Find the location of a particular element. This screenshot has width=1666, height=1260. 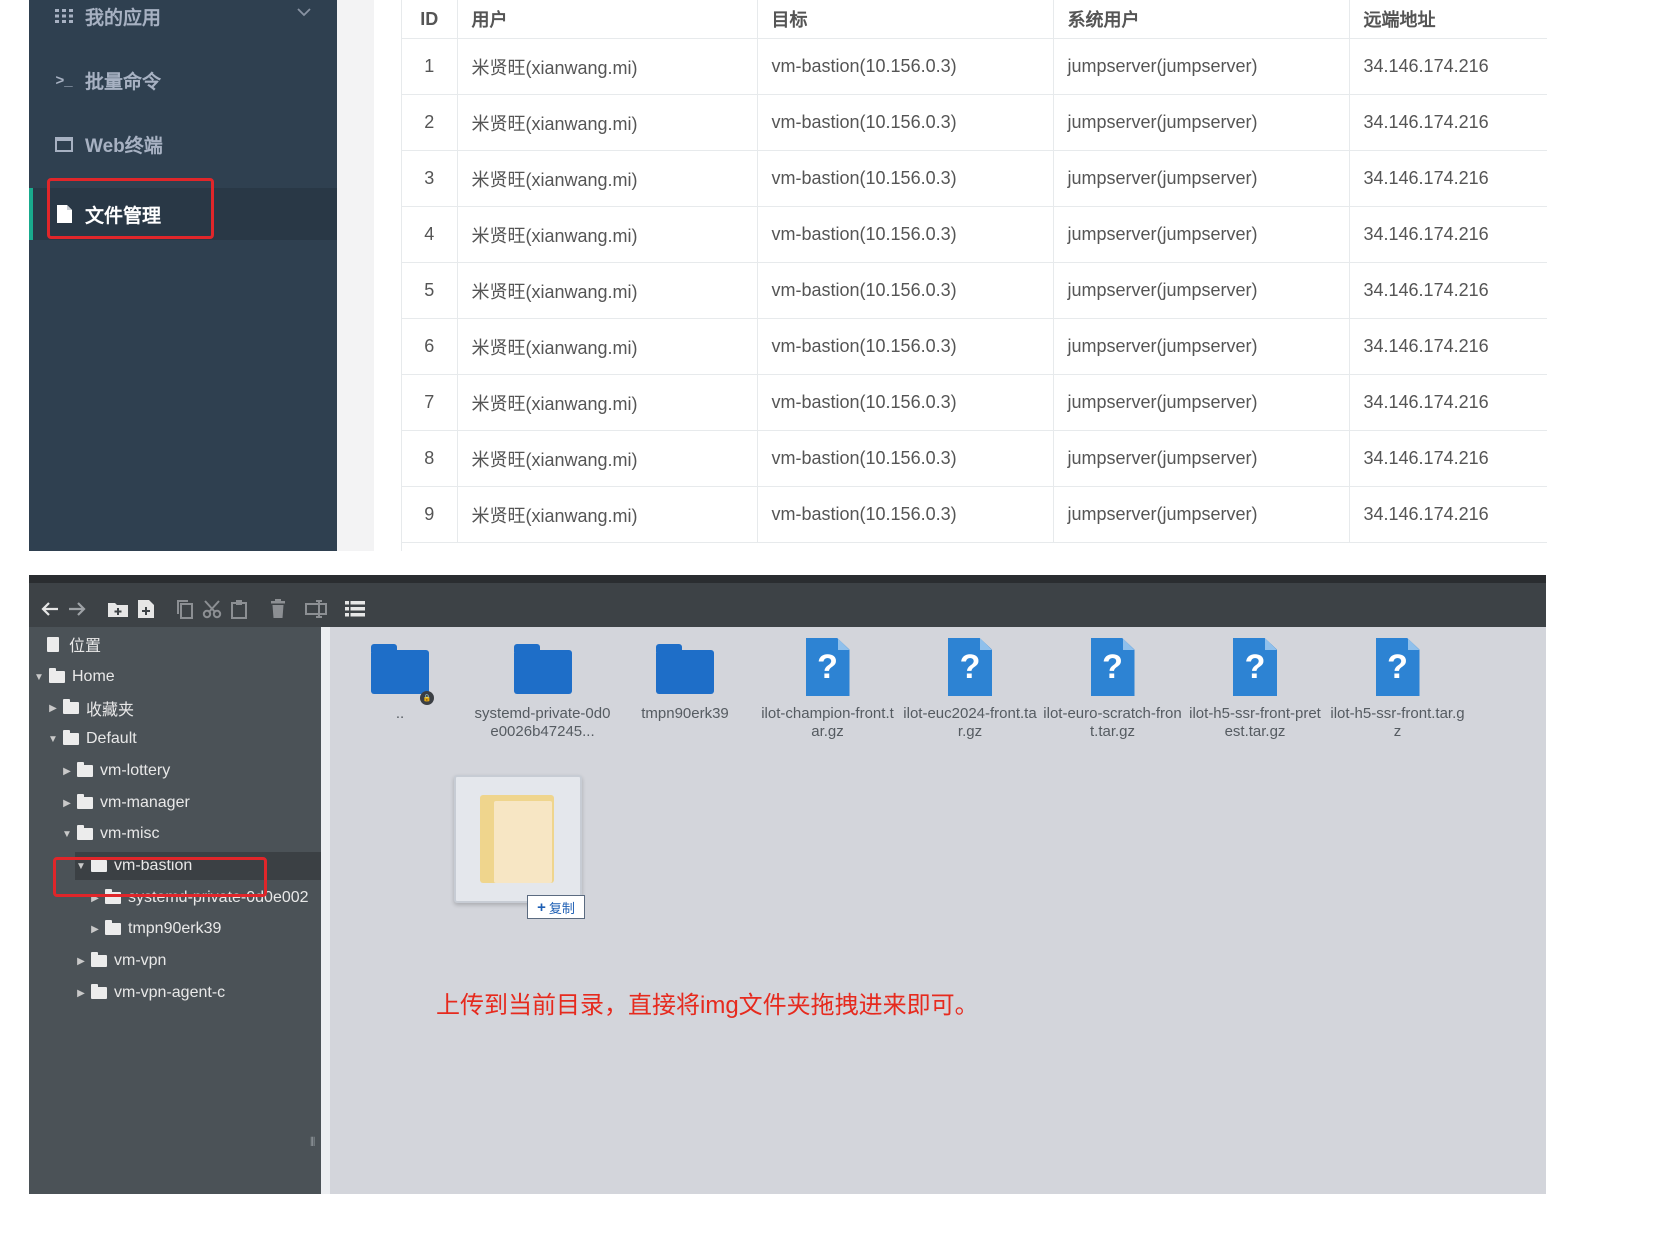

tree-node-home: ▼ Home is located at coordinates (74, 677).